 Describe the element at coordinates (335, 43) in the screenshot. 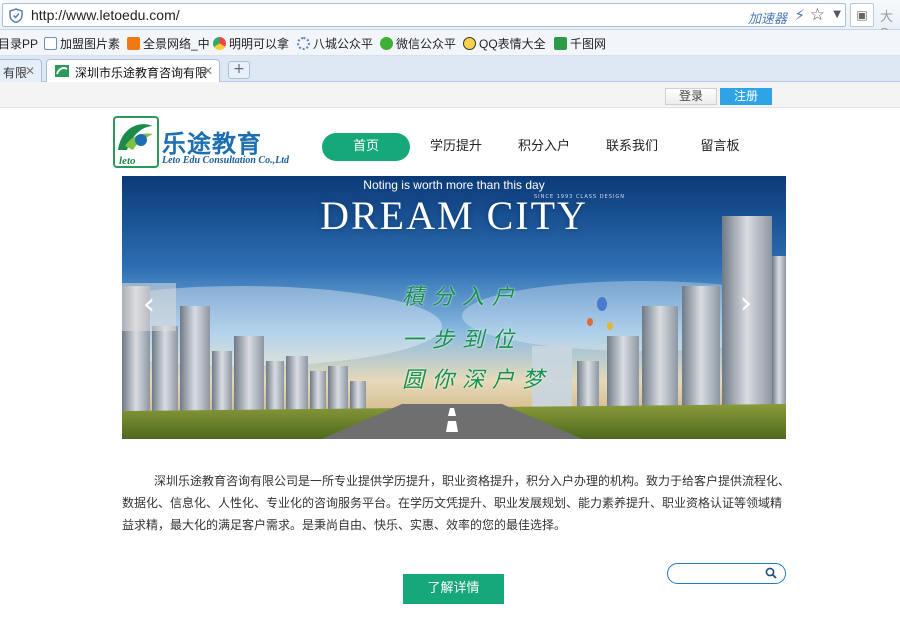

I see `bookmark-item: 八城公众平` at that location.